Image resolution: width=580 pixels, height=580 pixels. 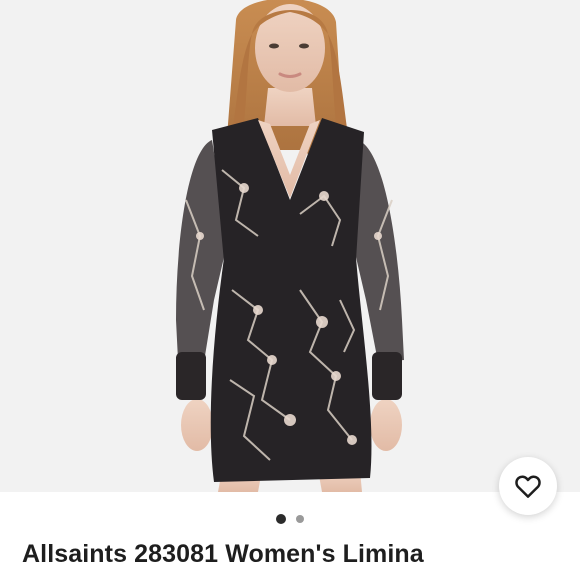 I want to click on heart-outline-icon, so click(x=528, y=486).